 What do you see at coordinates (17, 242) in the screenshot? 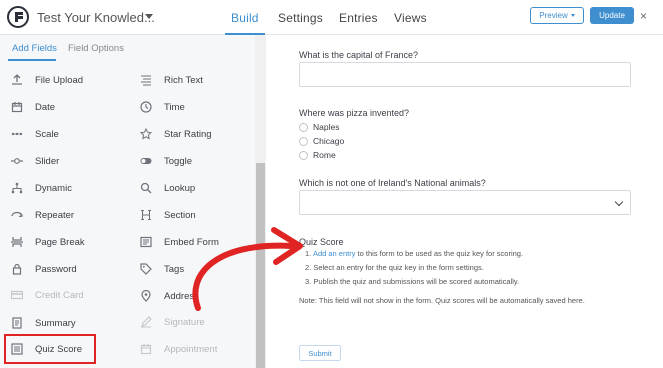
I see `page-break-icon` at bounding box center [17, 242].